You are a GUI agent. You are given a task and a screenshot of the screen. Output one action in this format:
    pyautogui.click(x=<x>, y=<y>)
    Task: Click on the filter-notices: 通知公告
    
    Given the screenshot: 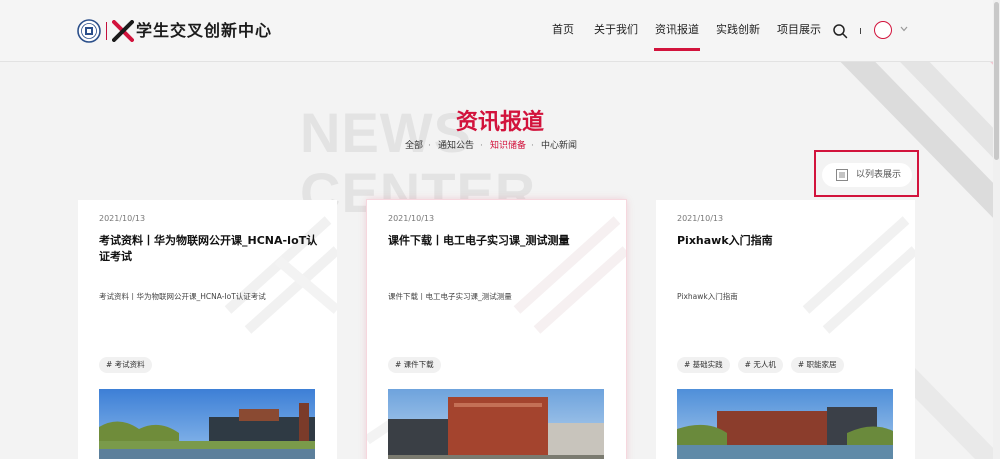 What is the action you would take?
    pyautogui.click(x=456, y=146)
    